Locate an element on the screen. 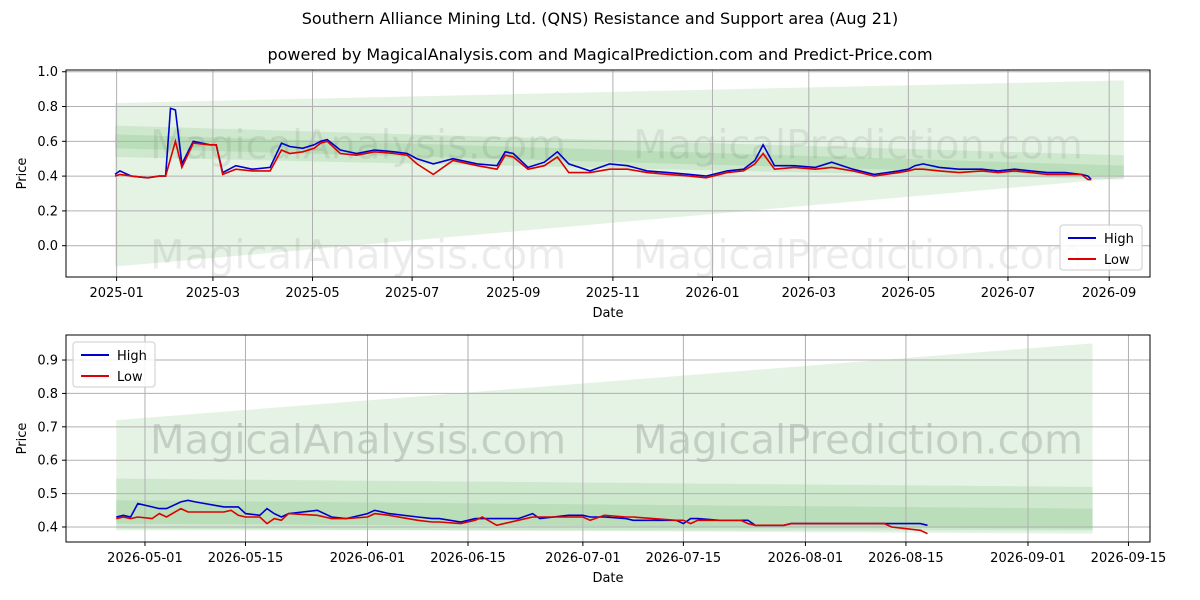 The height and width of the screenshot is (600, 1200). x-tick-label: 2025-09 is located at coordinates (513, 293).